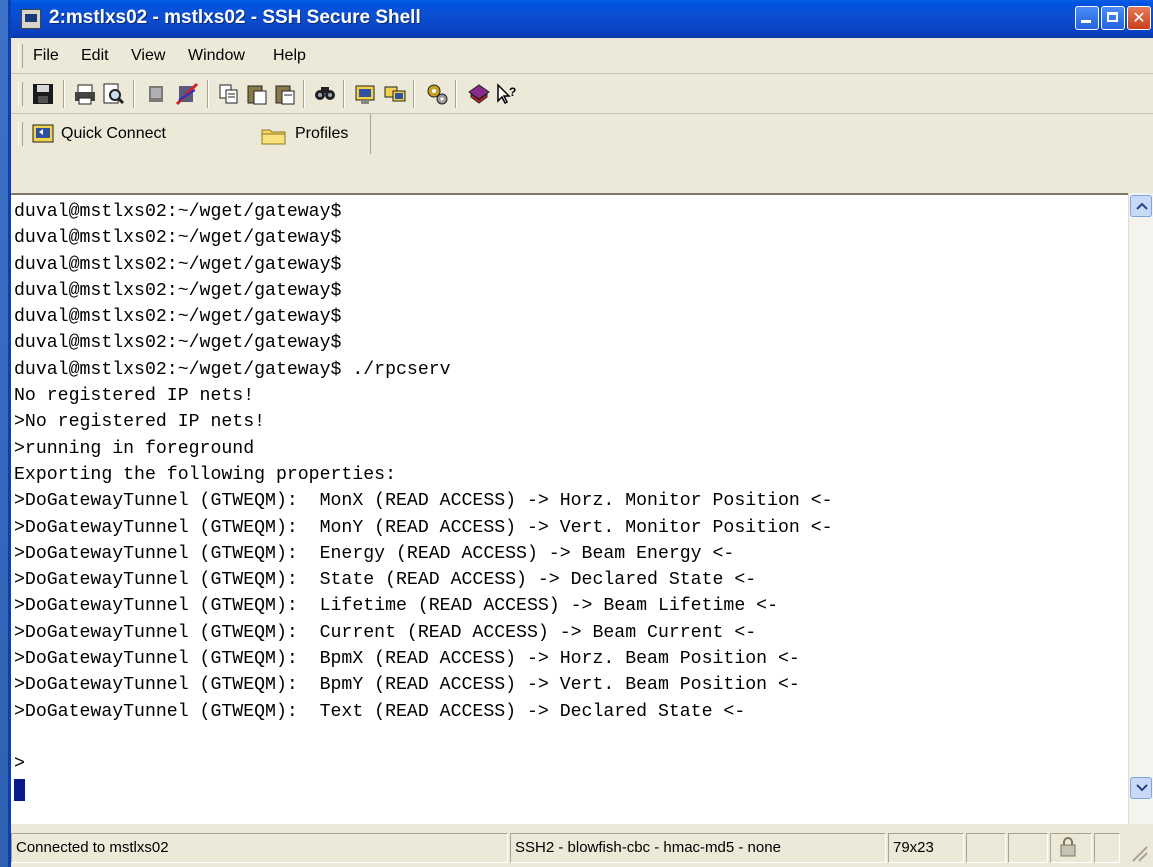  What do you see at coordinates (582, 56) in the screenshot?
I see `menu-bar: File Edit View Window Help` at bounding box center [582, 56].